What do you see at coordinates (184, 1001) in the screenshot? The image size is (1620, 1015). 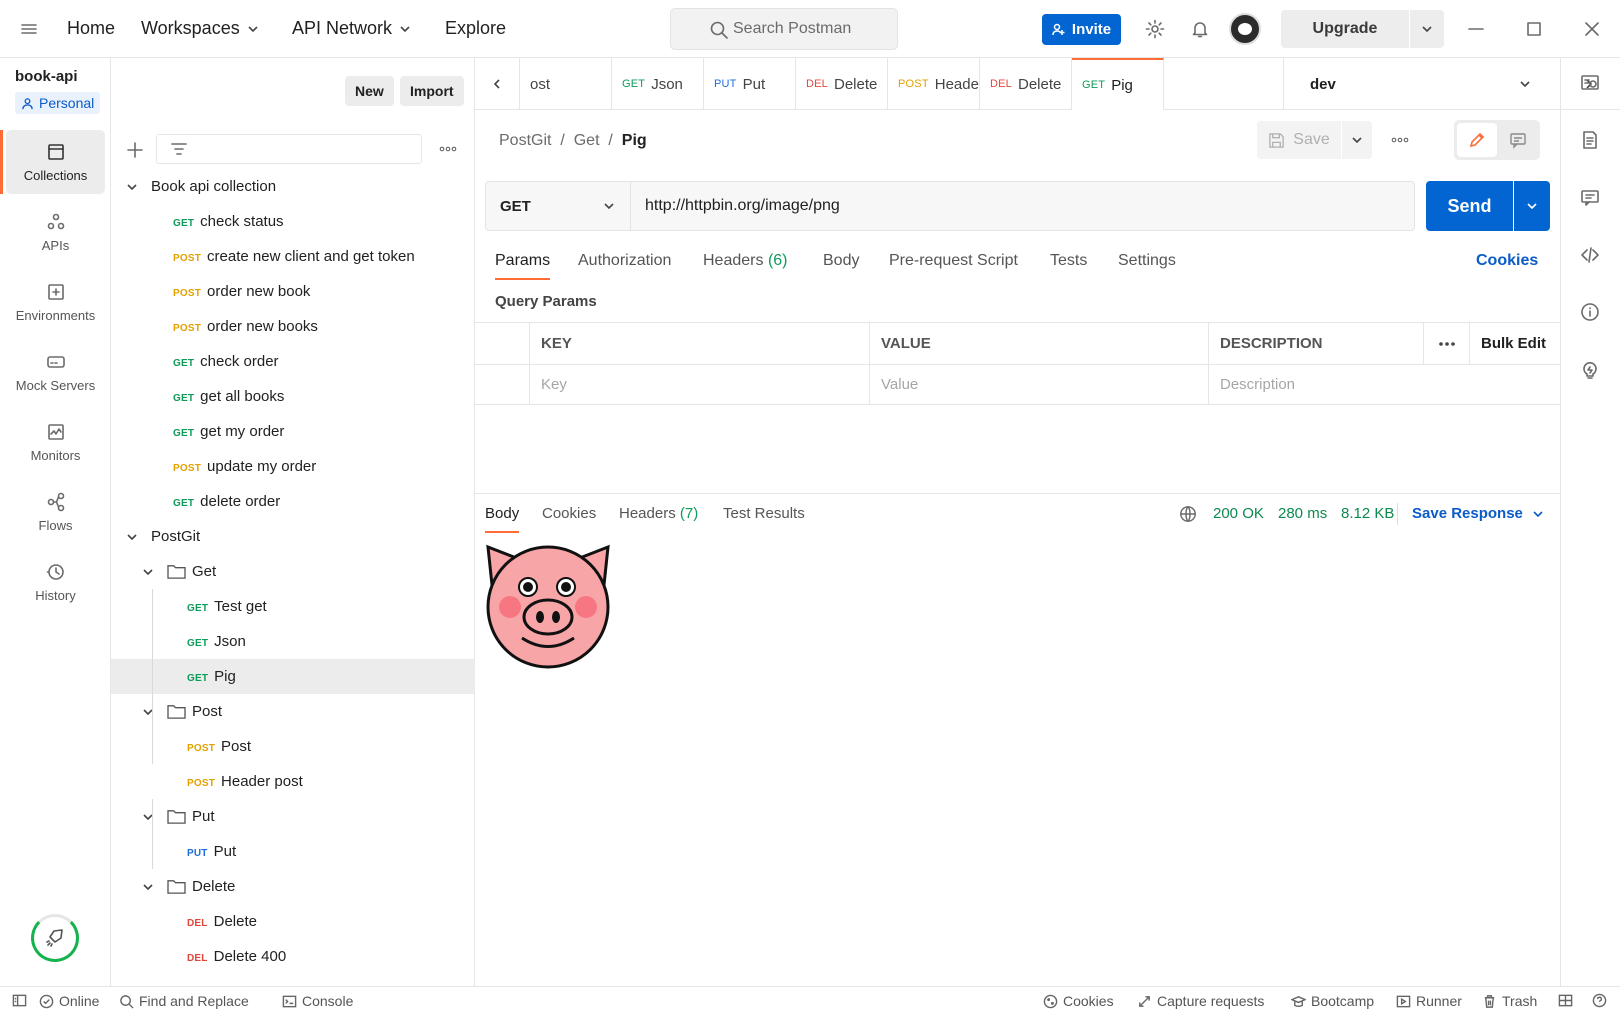 I see `find-and-replace: Find and Replace` at bounding box center [184, 1001].